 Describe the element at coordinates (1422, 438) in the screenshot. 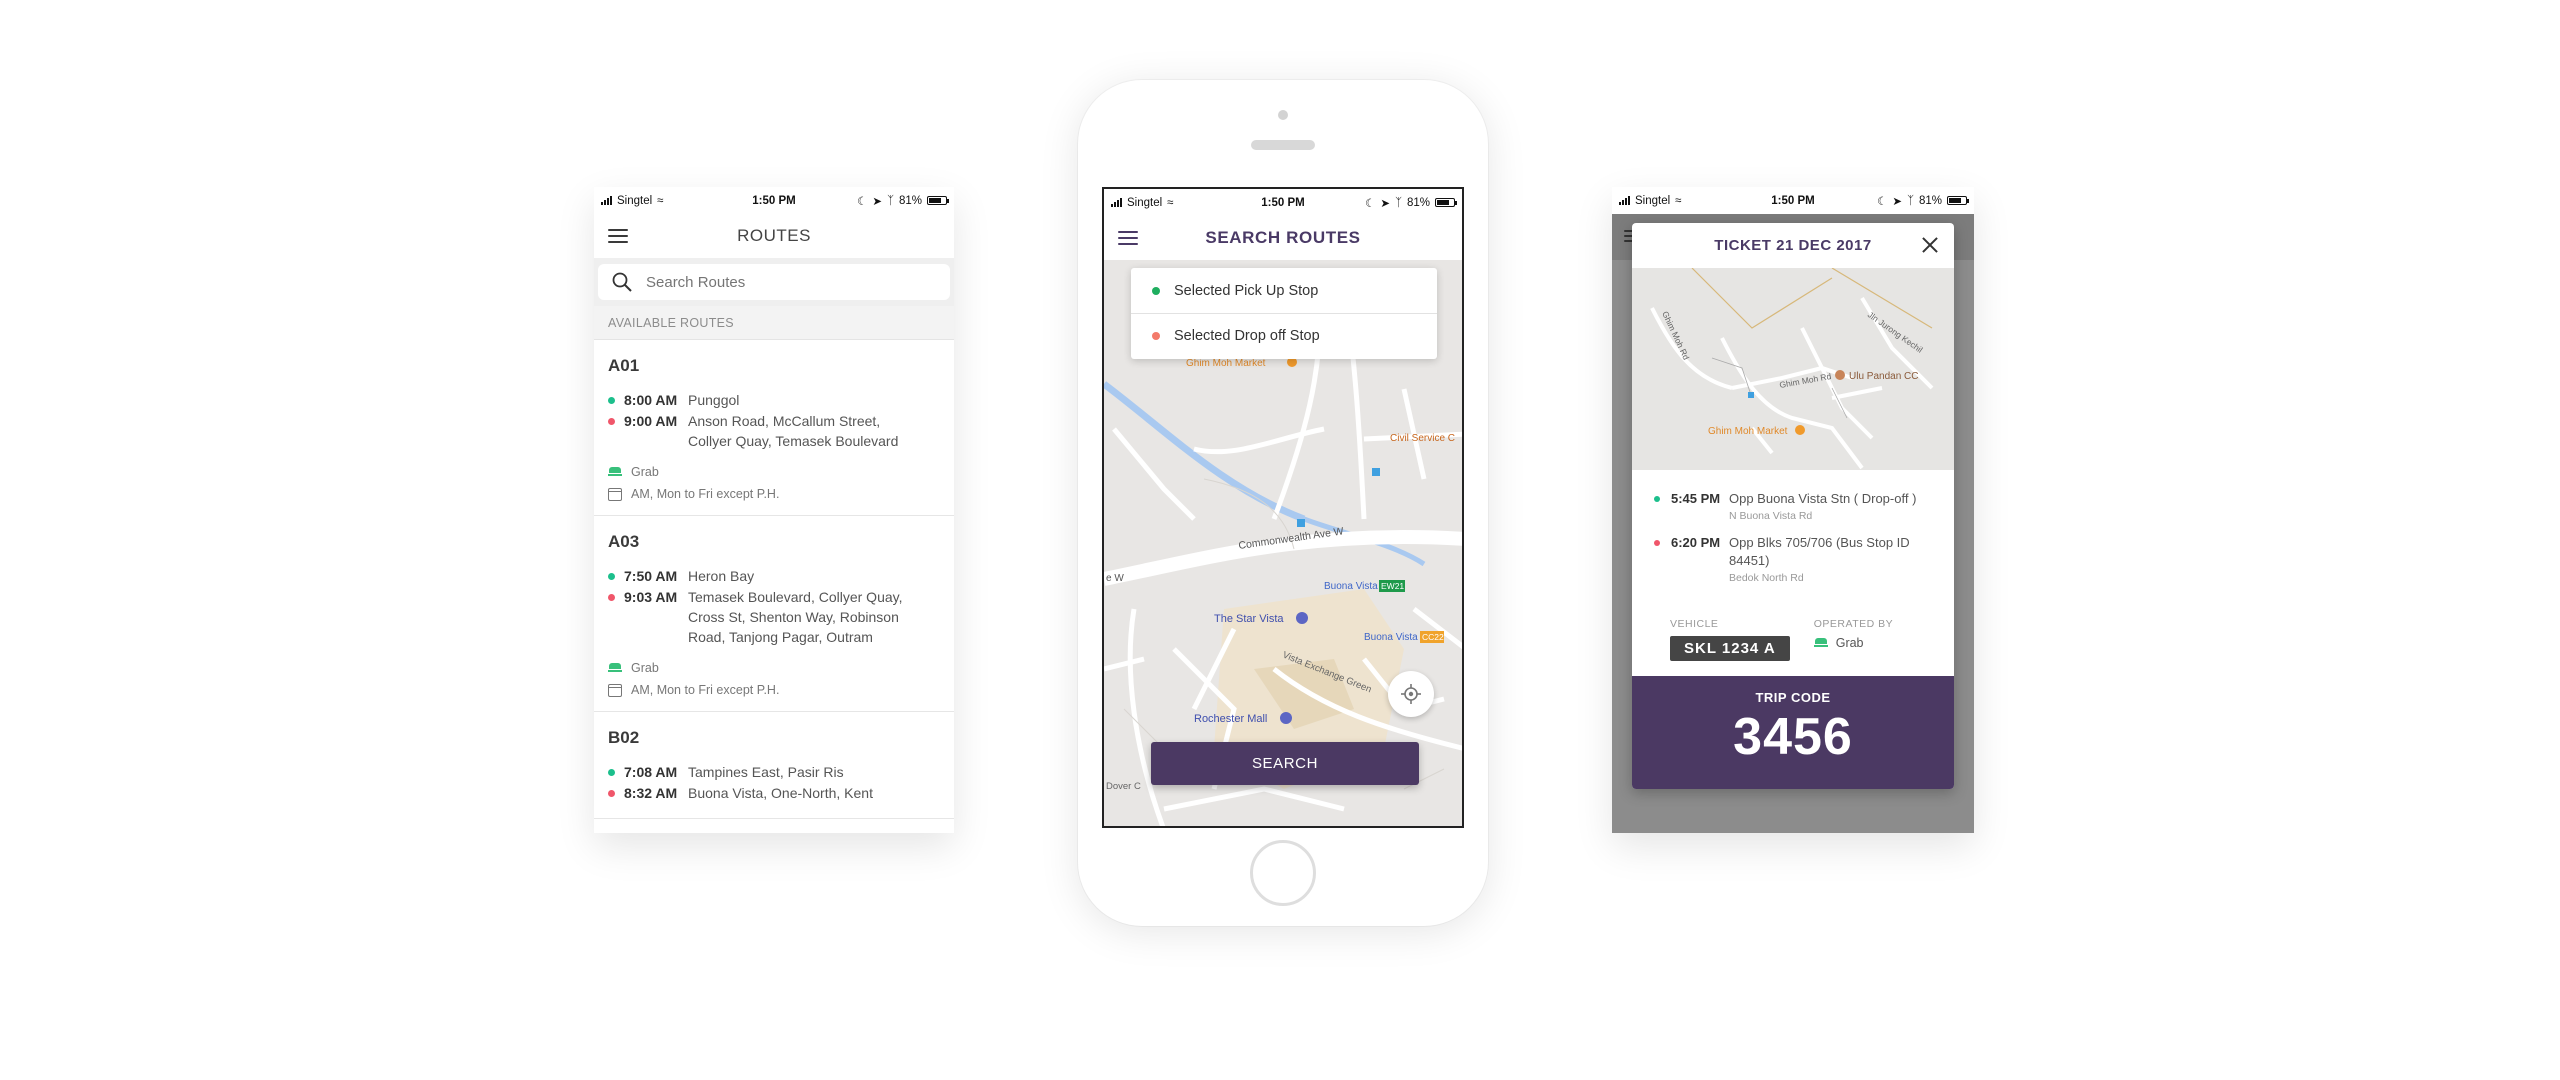

I see `map-label-civil-service: Civil Service C` at that location.